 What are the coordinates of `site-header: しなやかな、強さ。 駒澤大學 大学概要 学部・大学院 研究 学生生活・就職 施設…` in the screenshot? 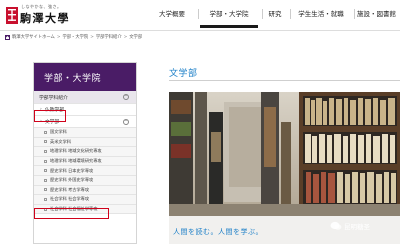 It's located at (200, 15).